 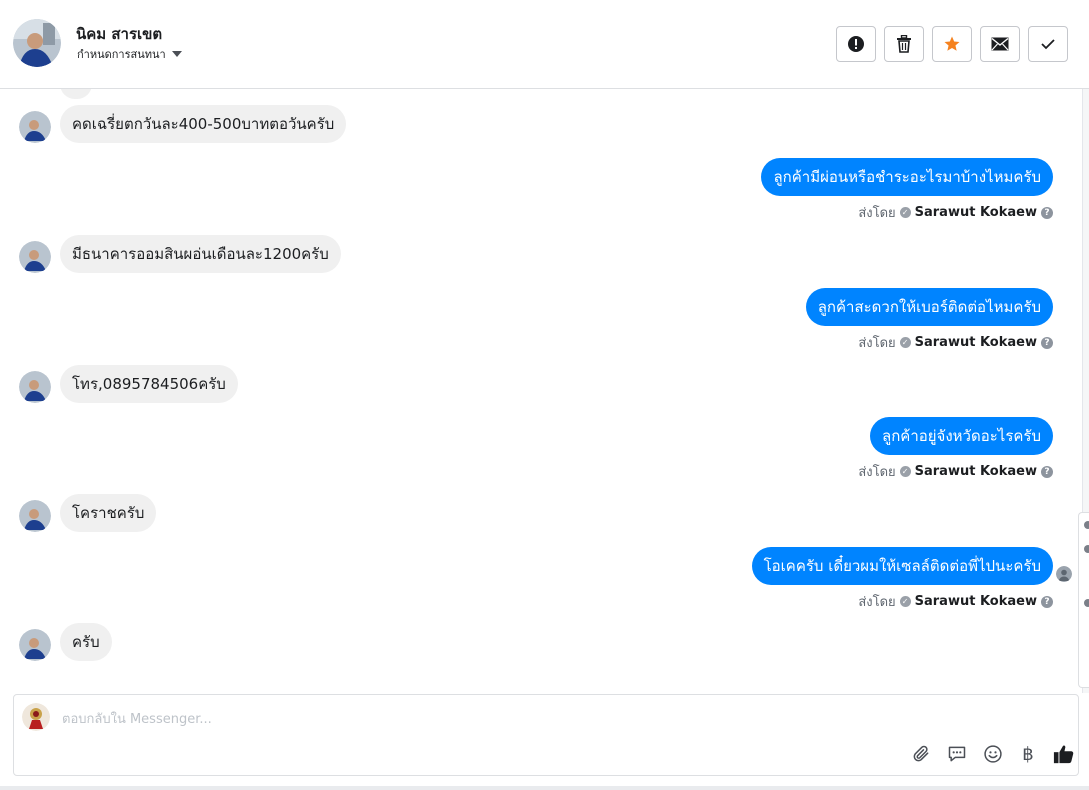 What do you see at coordinates (76, 94) in the screenshot?
I see `message-bubble-partial` at bounding box center [76, 94].